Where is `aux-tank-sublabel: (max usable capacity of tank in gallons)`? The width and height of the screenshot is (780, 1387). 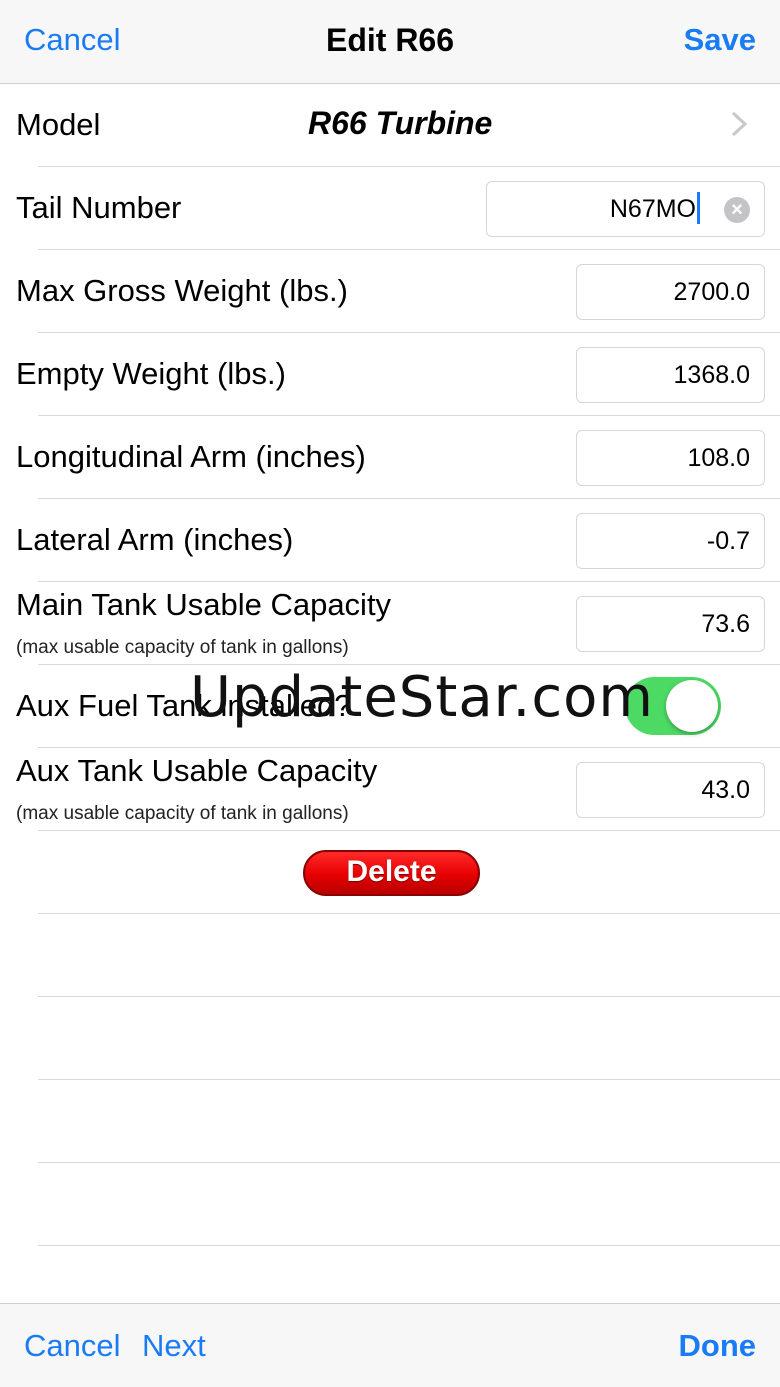 aux-tank-sublabel: (max usable capacity of tank in gallons) is located at coordinates (182, 813).